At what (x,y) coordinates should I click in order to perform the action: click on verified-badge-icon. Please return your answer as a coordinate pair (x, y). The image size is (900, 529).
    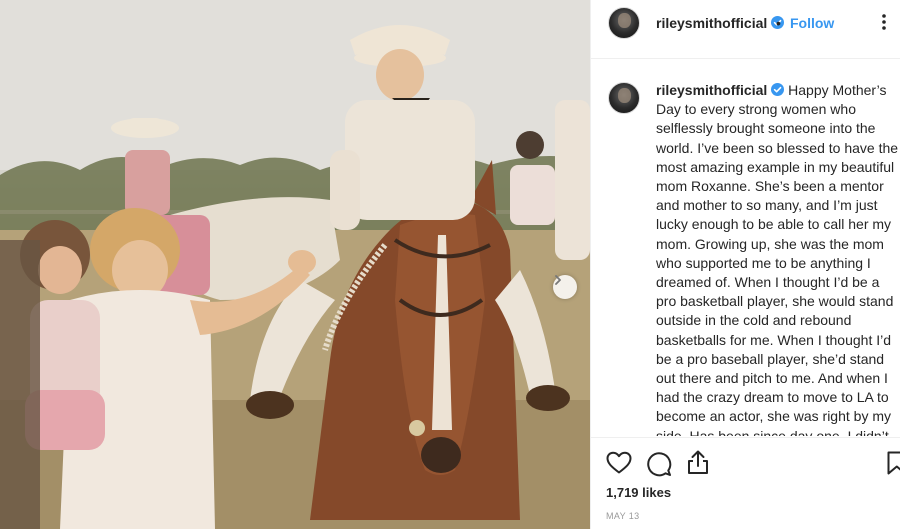
    Looking at the image, I should click on (778, 89).